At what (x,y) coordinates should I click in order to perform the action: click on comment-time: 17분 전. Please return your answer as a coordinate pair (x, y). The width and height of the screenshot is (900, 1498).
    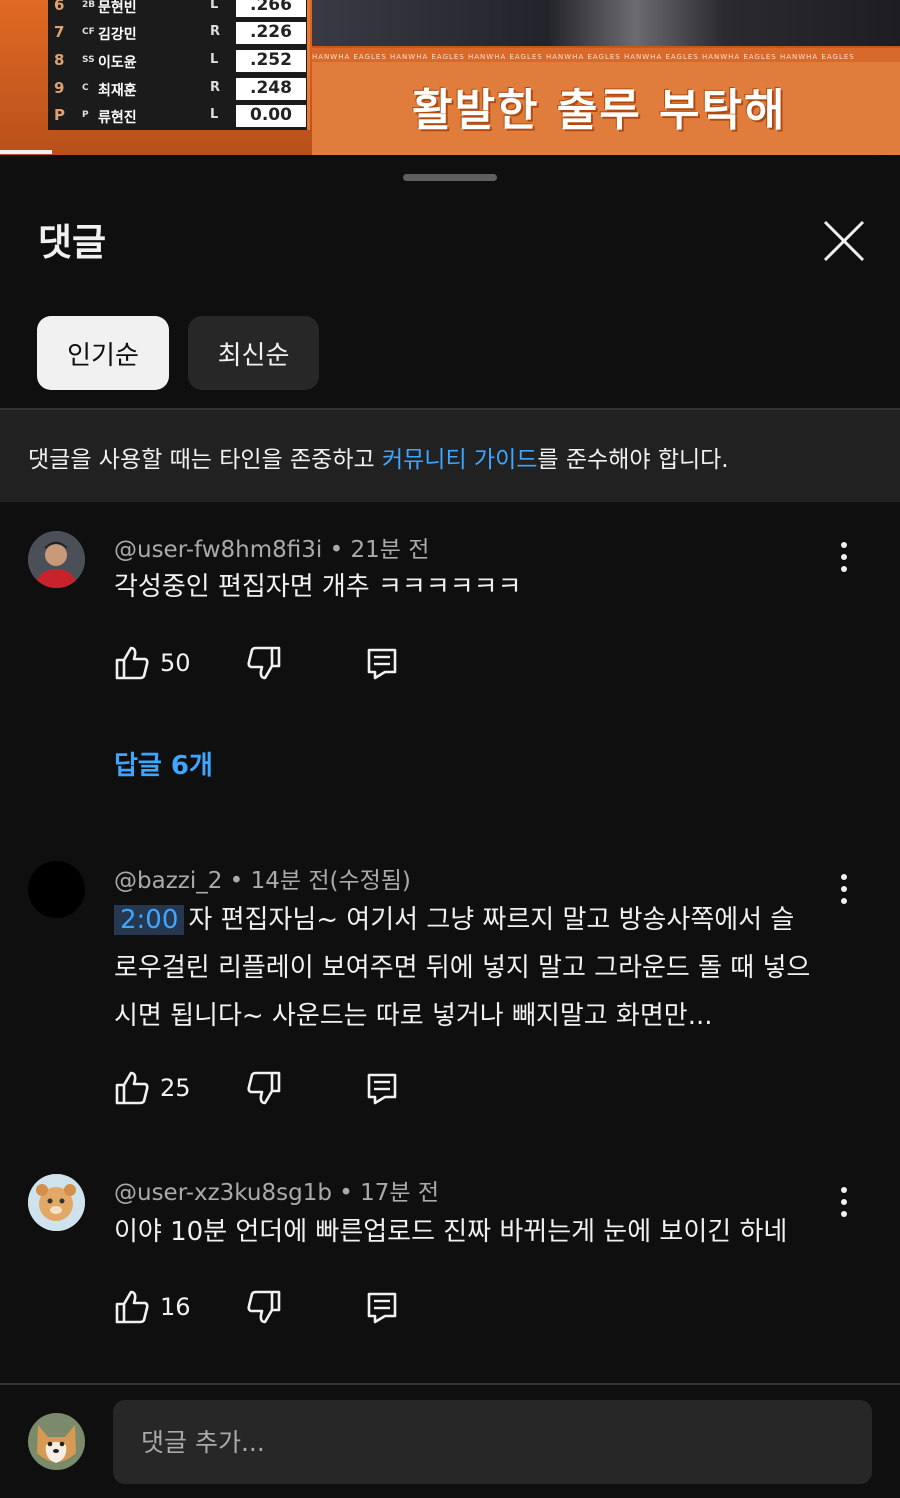
    Looking at the image, I should click on (400, 1193).